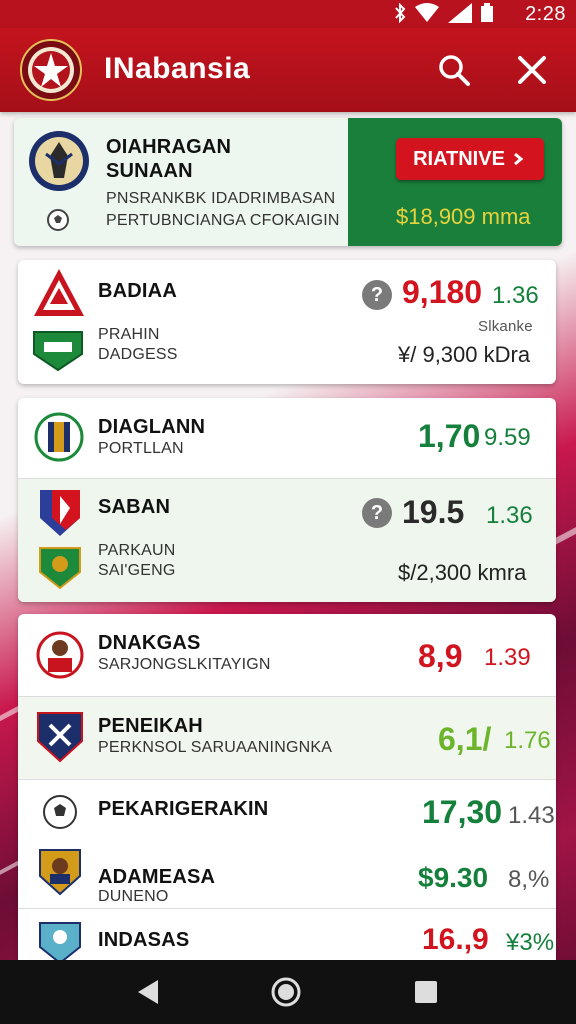  Describe the element at coordinates (288, 70) in the screenshot. I see `app-bar: INabansia` at that location.